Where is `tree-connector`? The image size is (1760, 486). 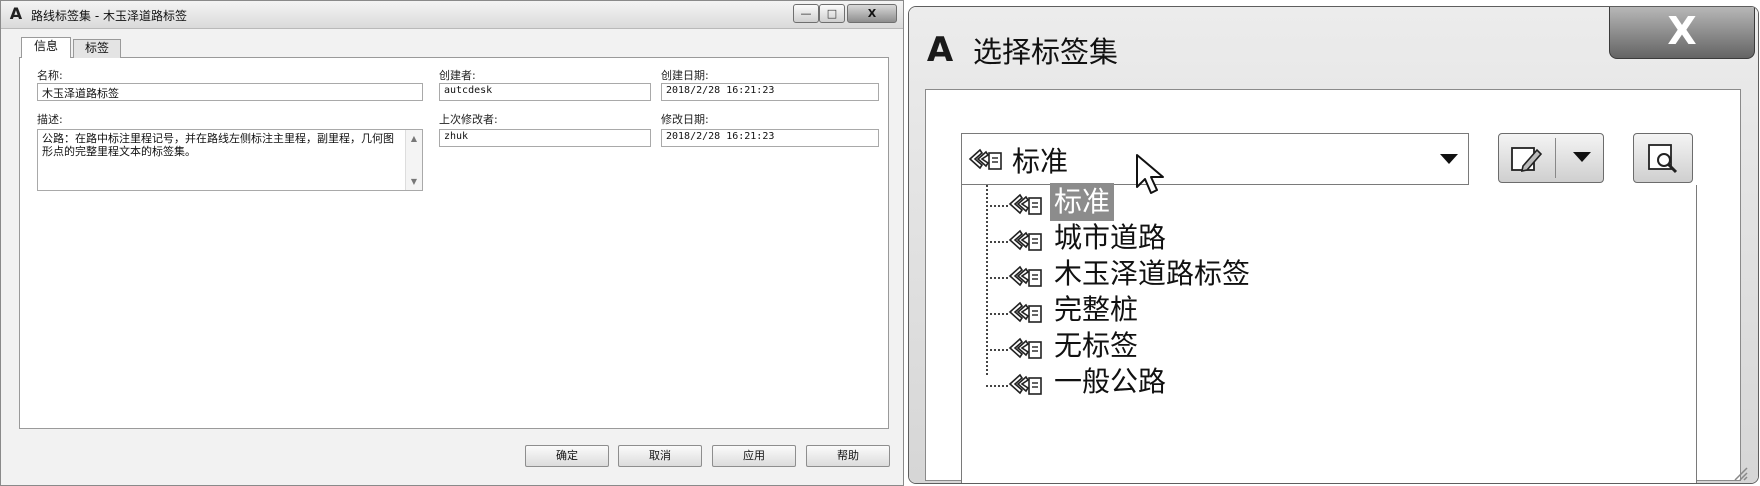 tree-connector is located at coordinates (987, 280).